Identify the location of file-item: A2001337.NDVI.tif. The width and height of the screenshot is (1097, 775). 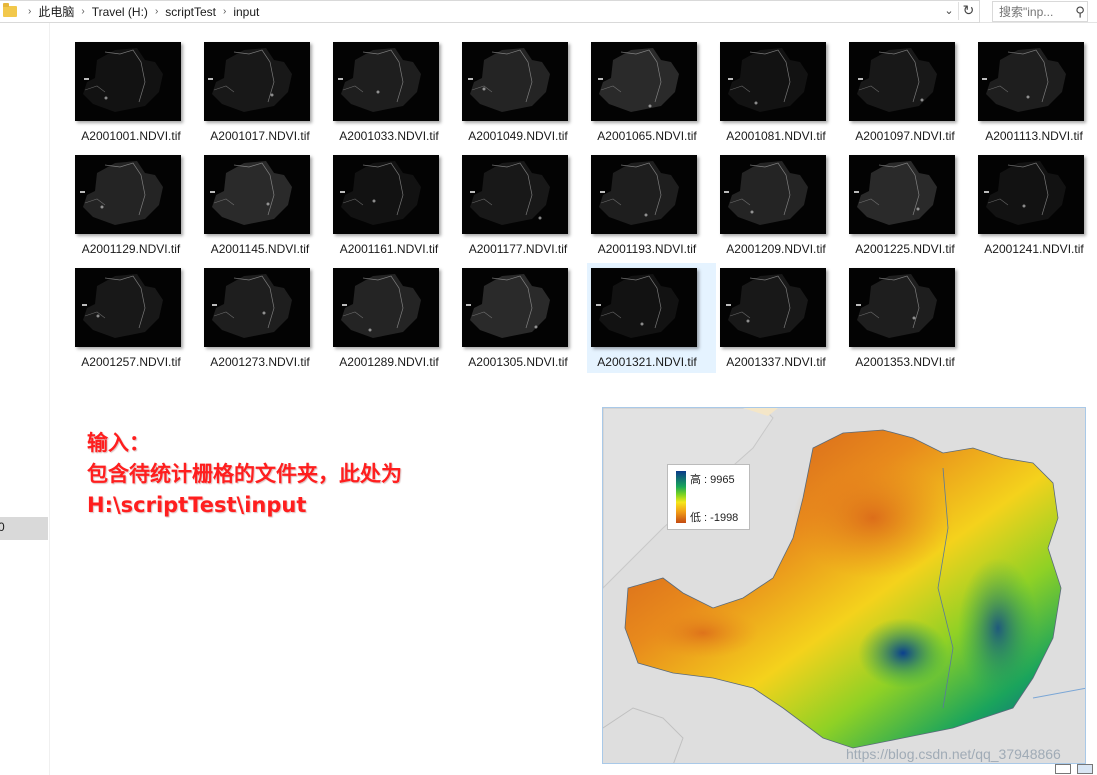
(780, 318).